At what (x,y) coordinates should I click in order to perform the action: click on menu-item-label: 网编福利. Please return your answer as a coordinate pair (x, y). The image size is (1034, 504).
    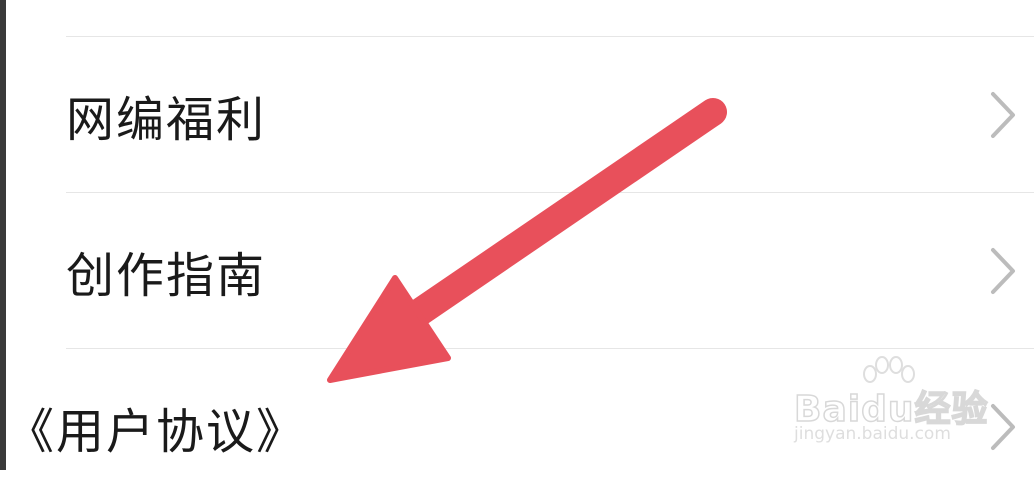
    Looking at the image, I should click on (166, 119).